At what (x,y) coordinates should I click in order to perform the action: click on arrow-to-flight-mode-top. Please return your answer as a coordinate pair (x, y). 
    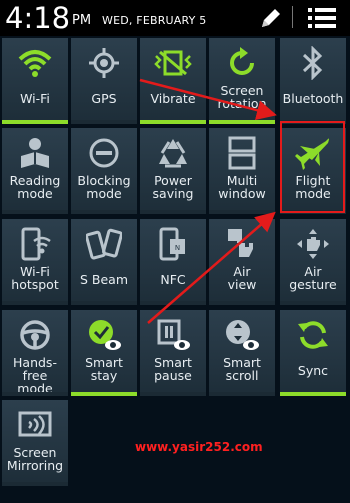
    Looking at the image, I should click on (208, 99).